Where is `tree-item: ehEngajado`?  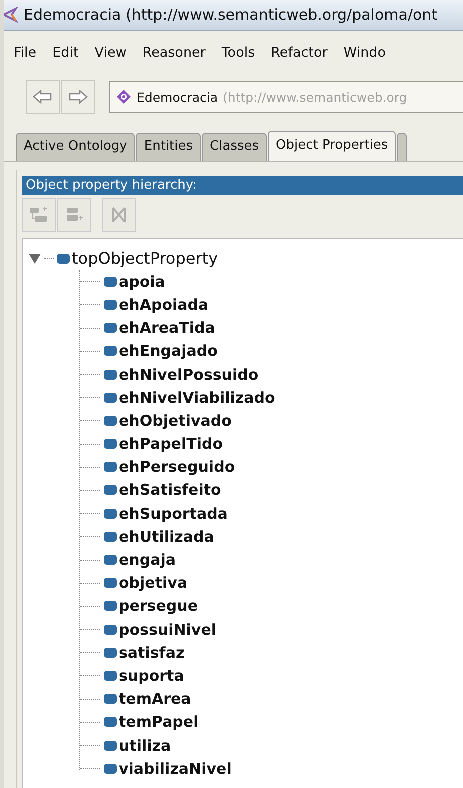 tree-item: ehEngajado is located at coordinates (168, 351).